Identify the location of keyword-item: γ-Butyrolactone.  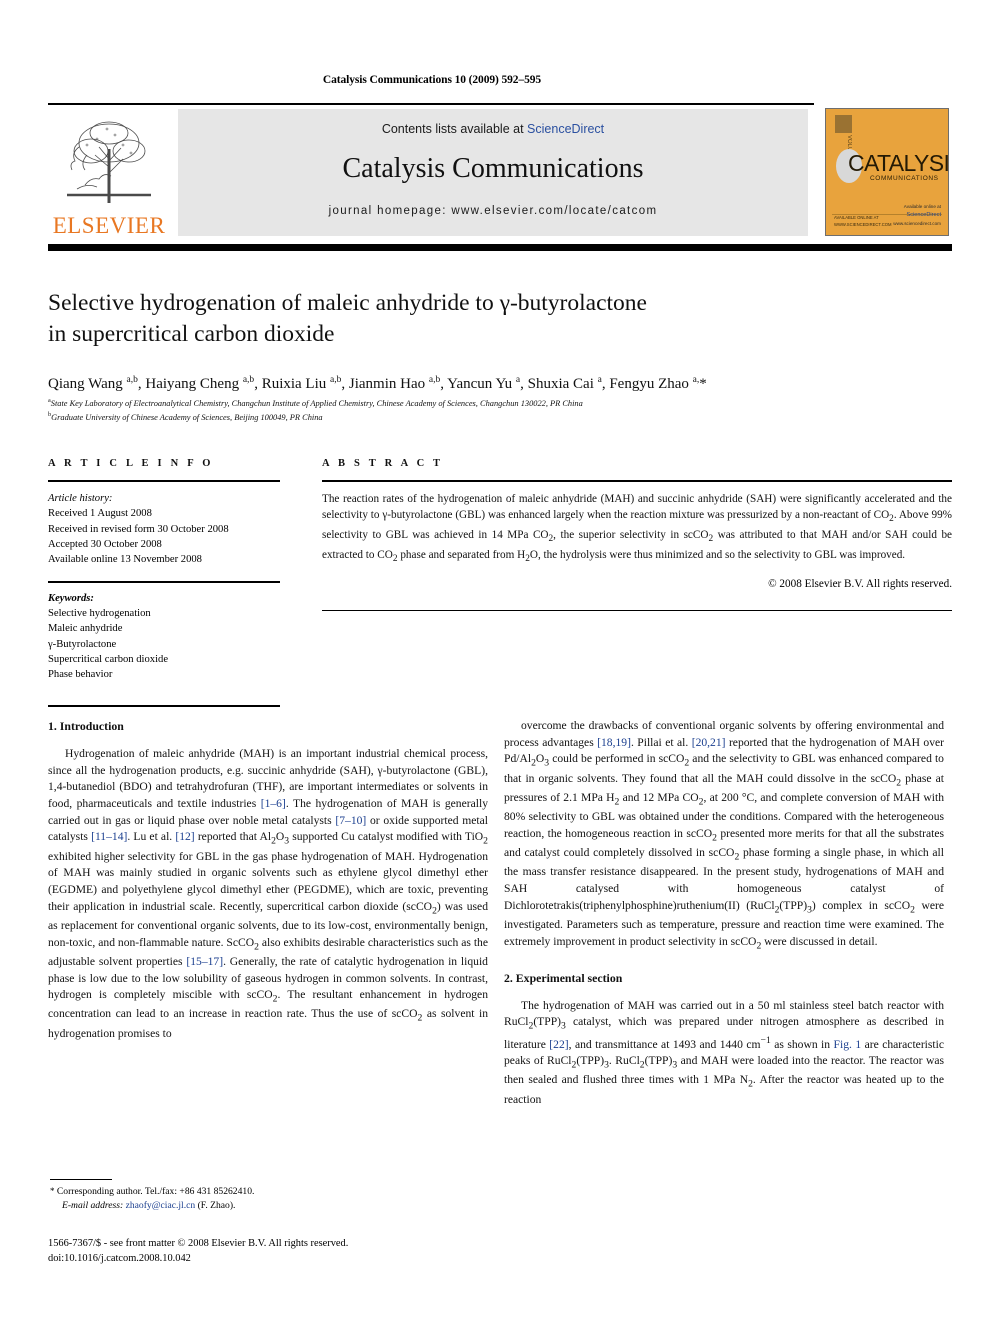
(82, 644).